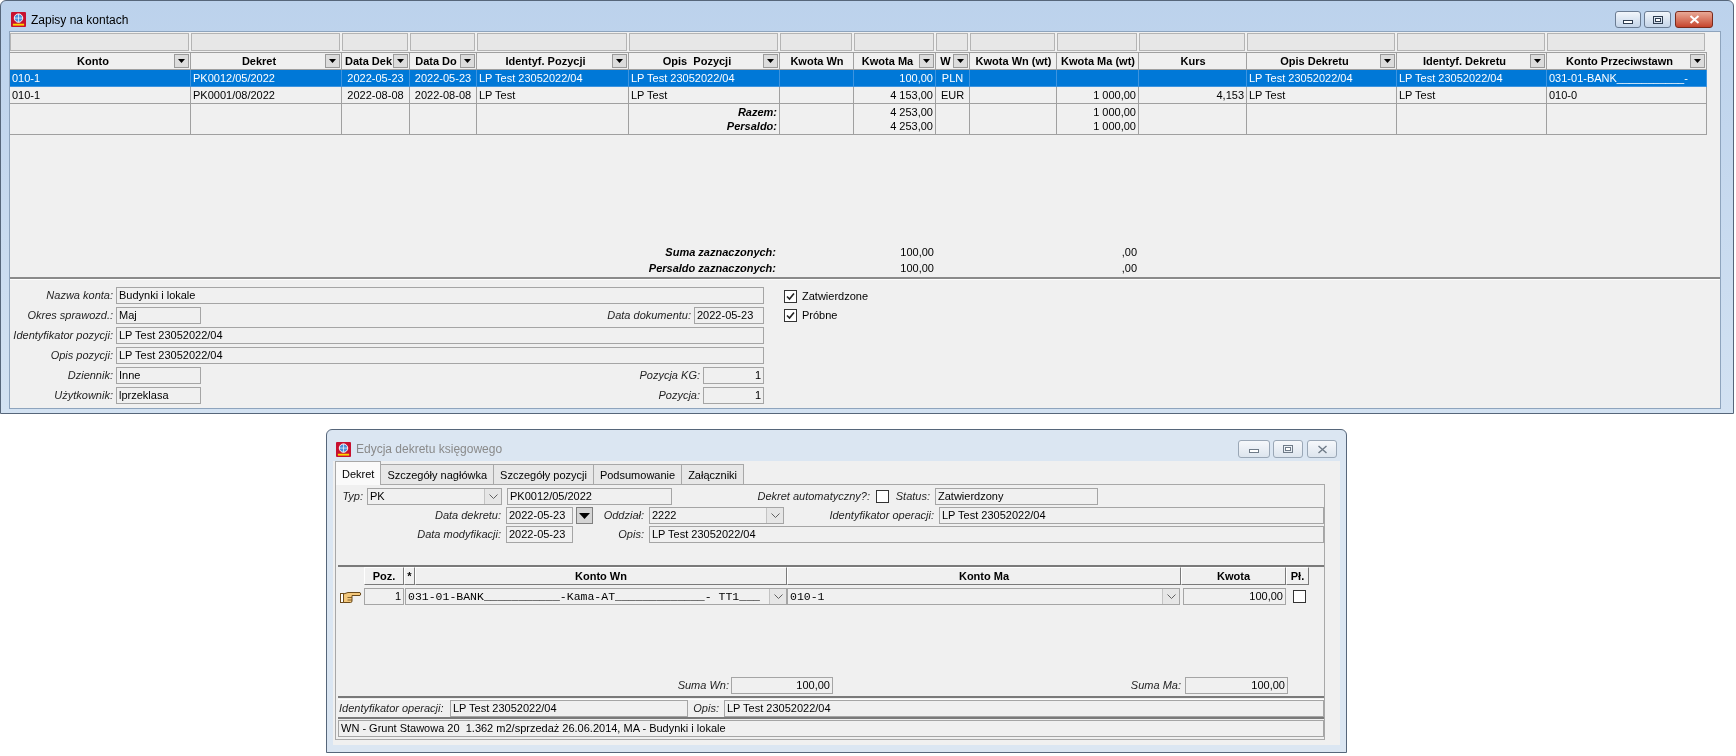 This screenshot has width=1736, height=756. What do you see at coordinates (443, 61) in the screenshot?
I see `column-header: Data Do` at bounding box center [443, 61].